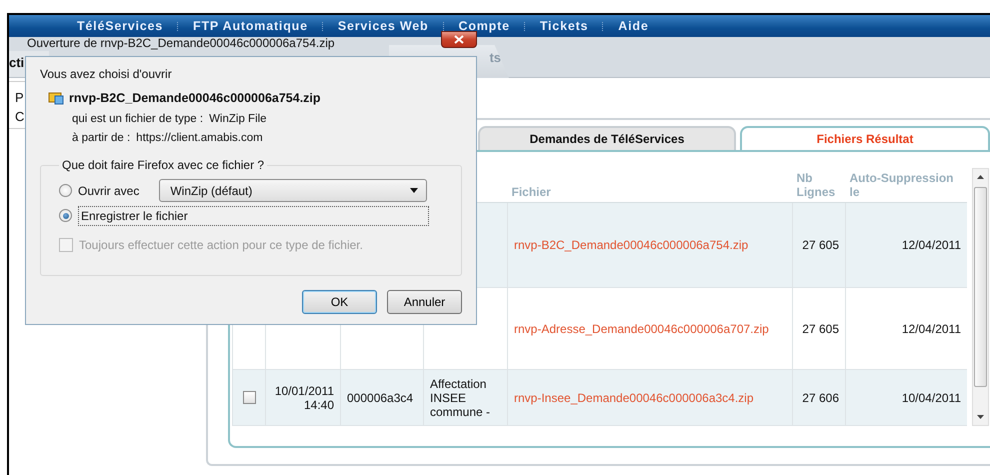 This screenshot has width=990, height=475. What do you see at coordinates (163, 165) in the screenshot?
I see `group-title: Que doit faire Firefox avec ce fichier ?` at bounding box center [163, 165].